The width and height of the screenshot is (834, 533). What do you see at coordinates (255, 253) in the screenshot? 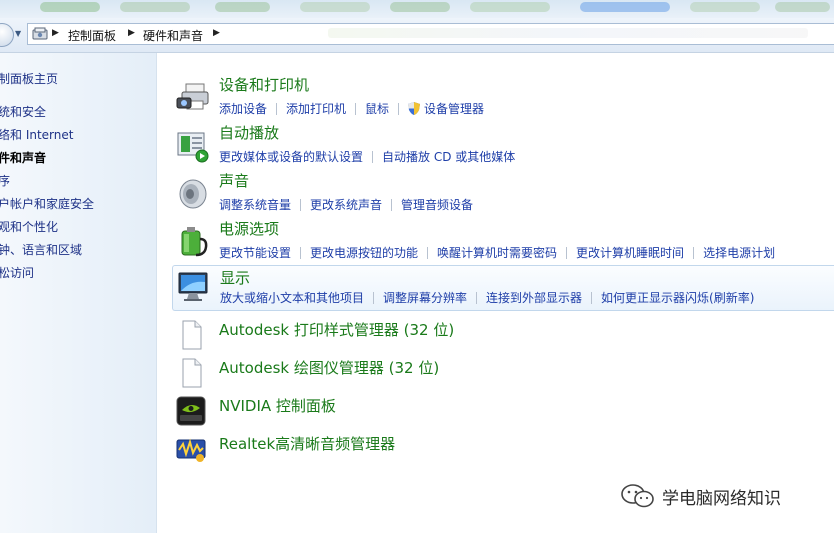
I see `link-change-power-saving: 更改节能设置` at bounding box center [255, 253].